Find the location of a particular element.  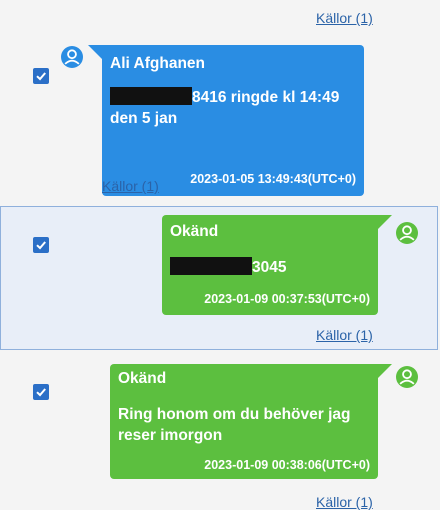

message-timestamp: 2023-01-05 13:49:43(UTC+0) is located at coordinates (273, 179).